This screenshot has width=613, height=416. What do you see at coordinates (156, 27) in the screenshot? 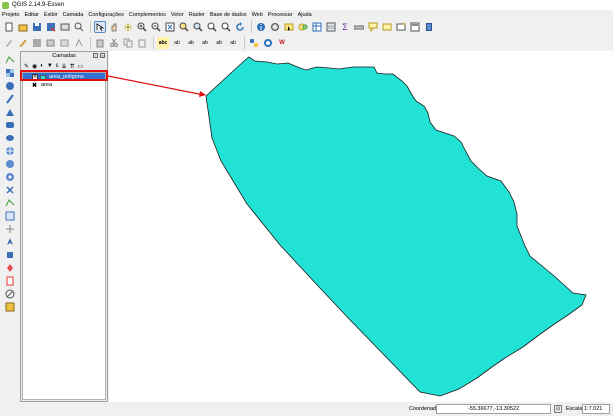
I see `zoom-out-icon` at bounding box center [156, 27].